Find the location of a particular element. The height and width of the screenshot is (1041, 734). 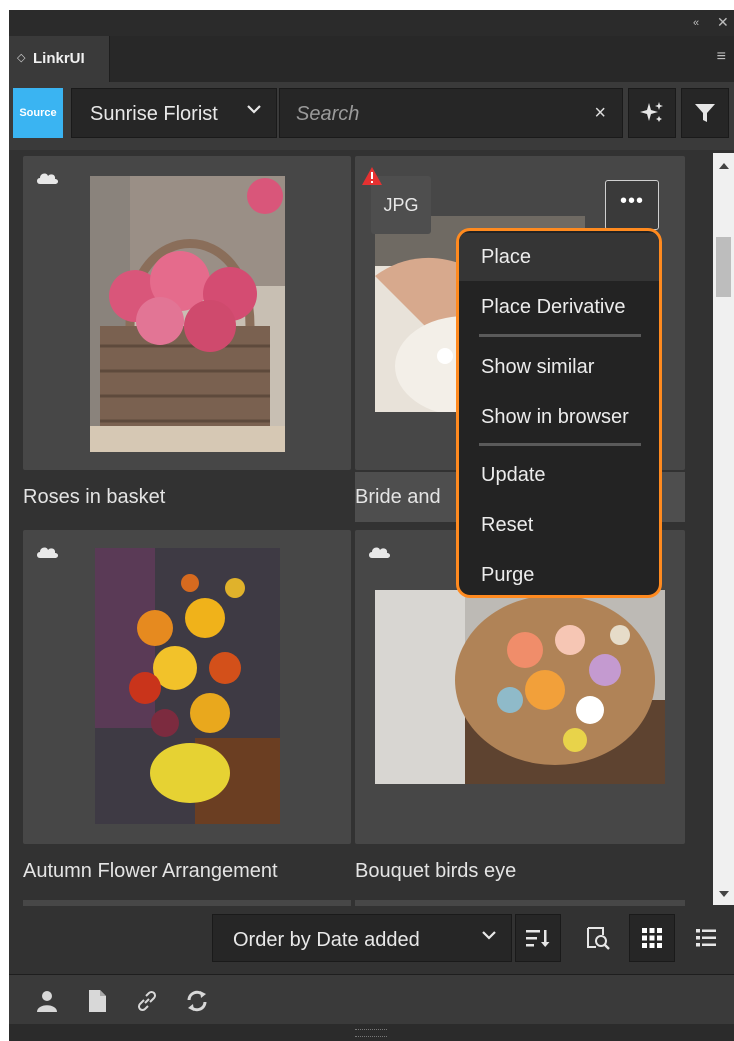

brand-select-value: Sunrise Florist is located at coordinates (154, 114).